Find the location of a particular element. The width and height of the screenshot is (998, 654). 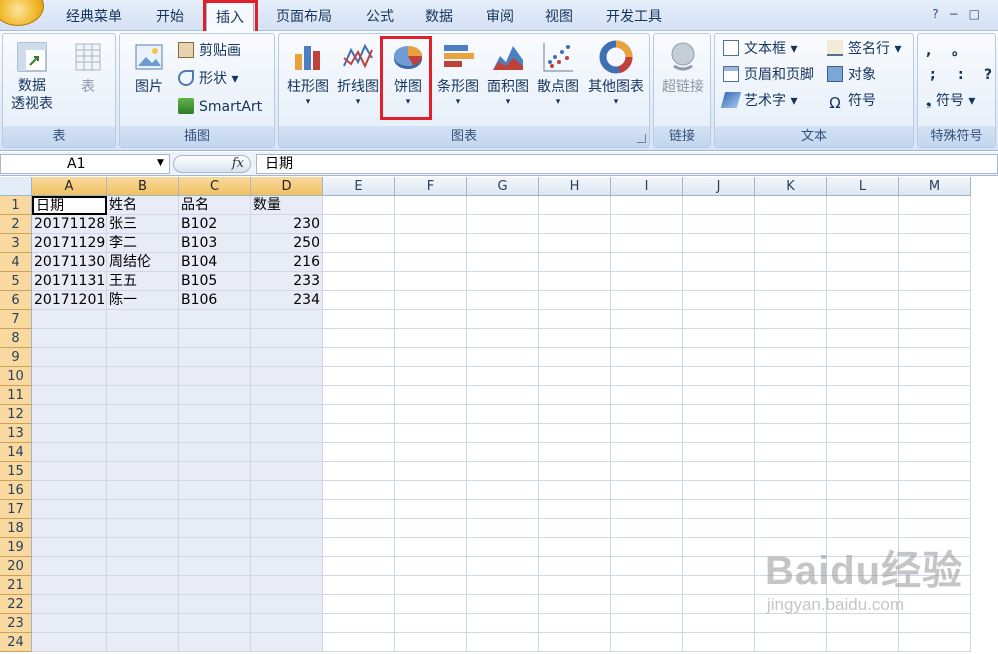

bar-chart-button: 条形图 ▾ is located at coordinates (458, 82).